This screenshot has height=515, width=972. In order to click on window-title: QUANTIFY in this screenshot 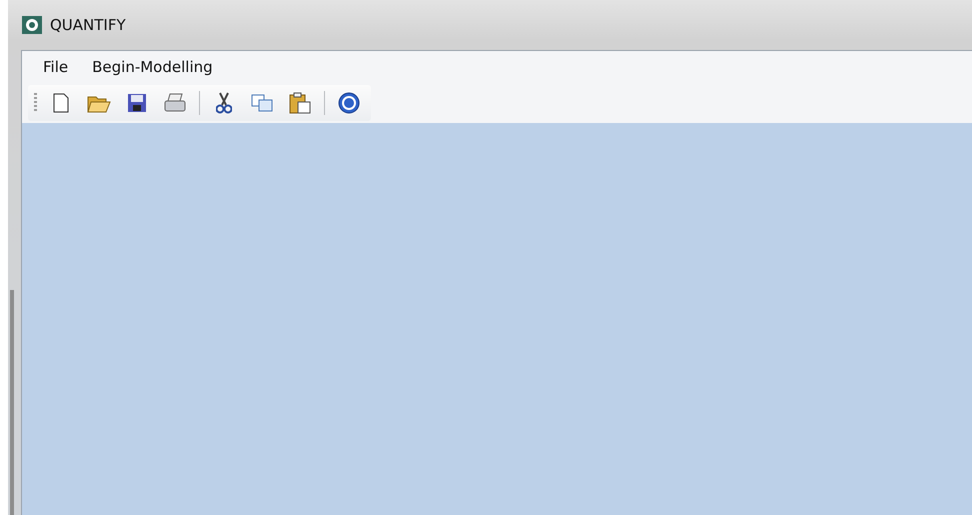, I will do `click(88, 25)`.